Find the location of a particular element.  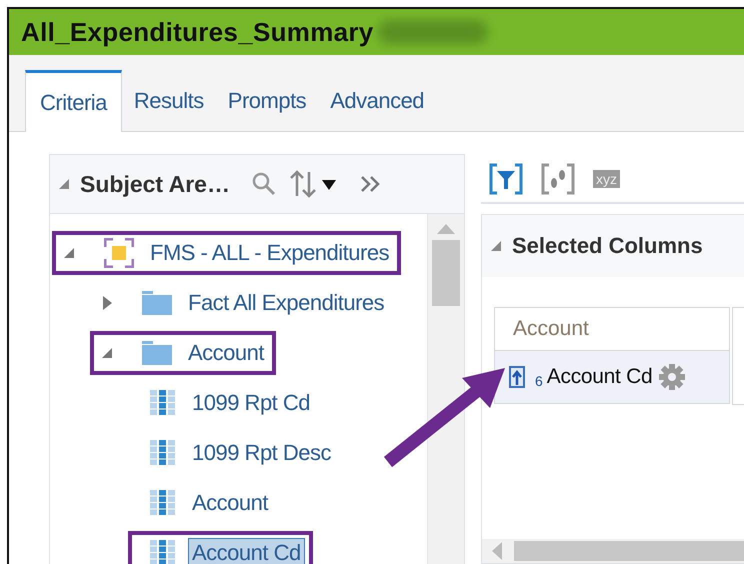

window-title: All_Expenditures_Summary is located at coordinates (197, 32).